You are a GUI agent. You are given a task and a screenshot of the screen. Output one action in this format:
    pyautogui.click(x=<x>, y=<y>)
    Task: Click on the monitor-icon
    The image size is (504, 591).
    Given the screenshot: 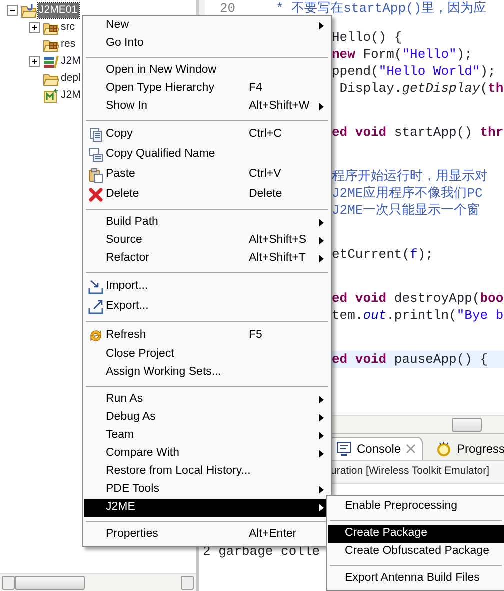 What is the action you would take?
    pyautogui.click(x=344, y=449)
    